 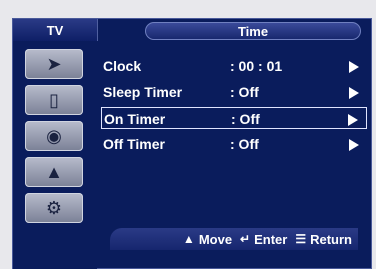 I want to click on menu-row-clock: Clock : 00 : 01, so click(x=234, y=66).